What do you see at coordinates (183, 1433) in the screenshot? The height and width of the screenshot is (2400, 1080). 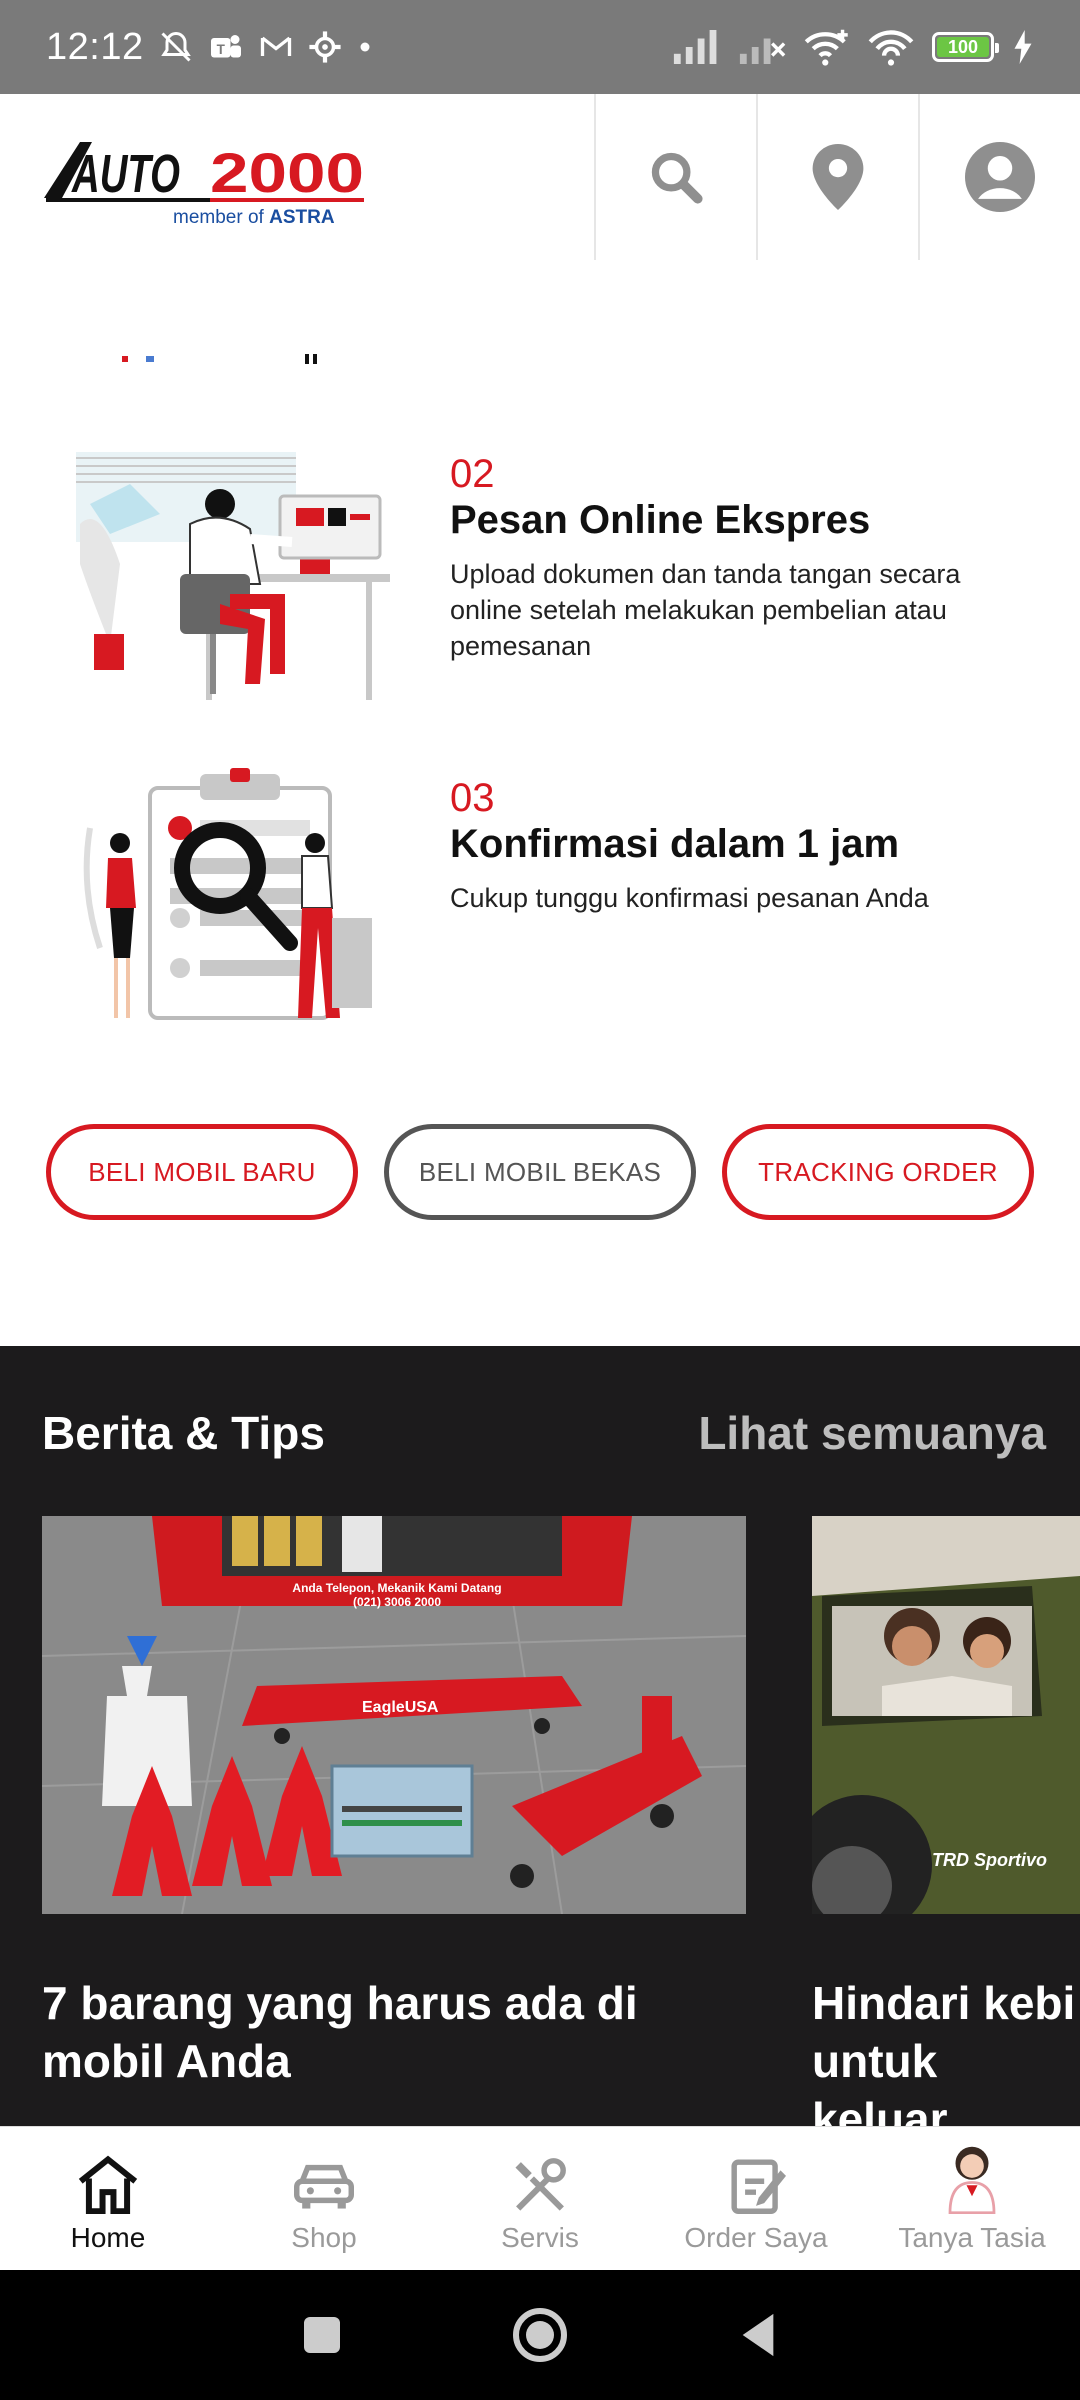 I see `section-title: Berita & Tips` at bounding box center [183, 1433].